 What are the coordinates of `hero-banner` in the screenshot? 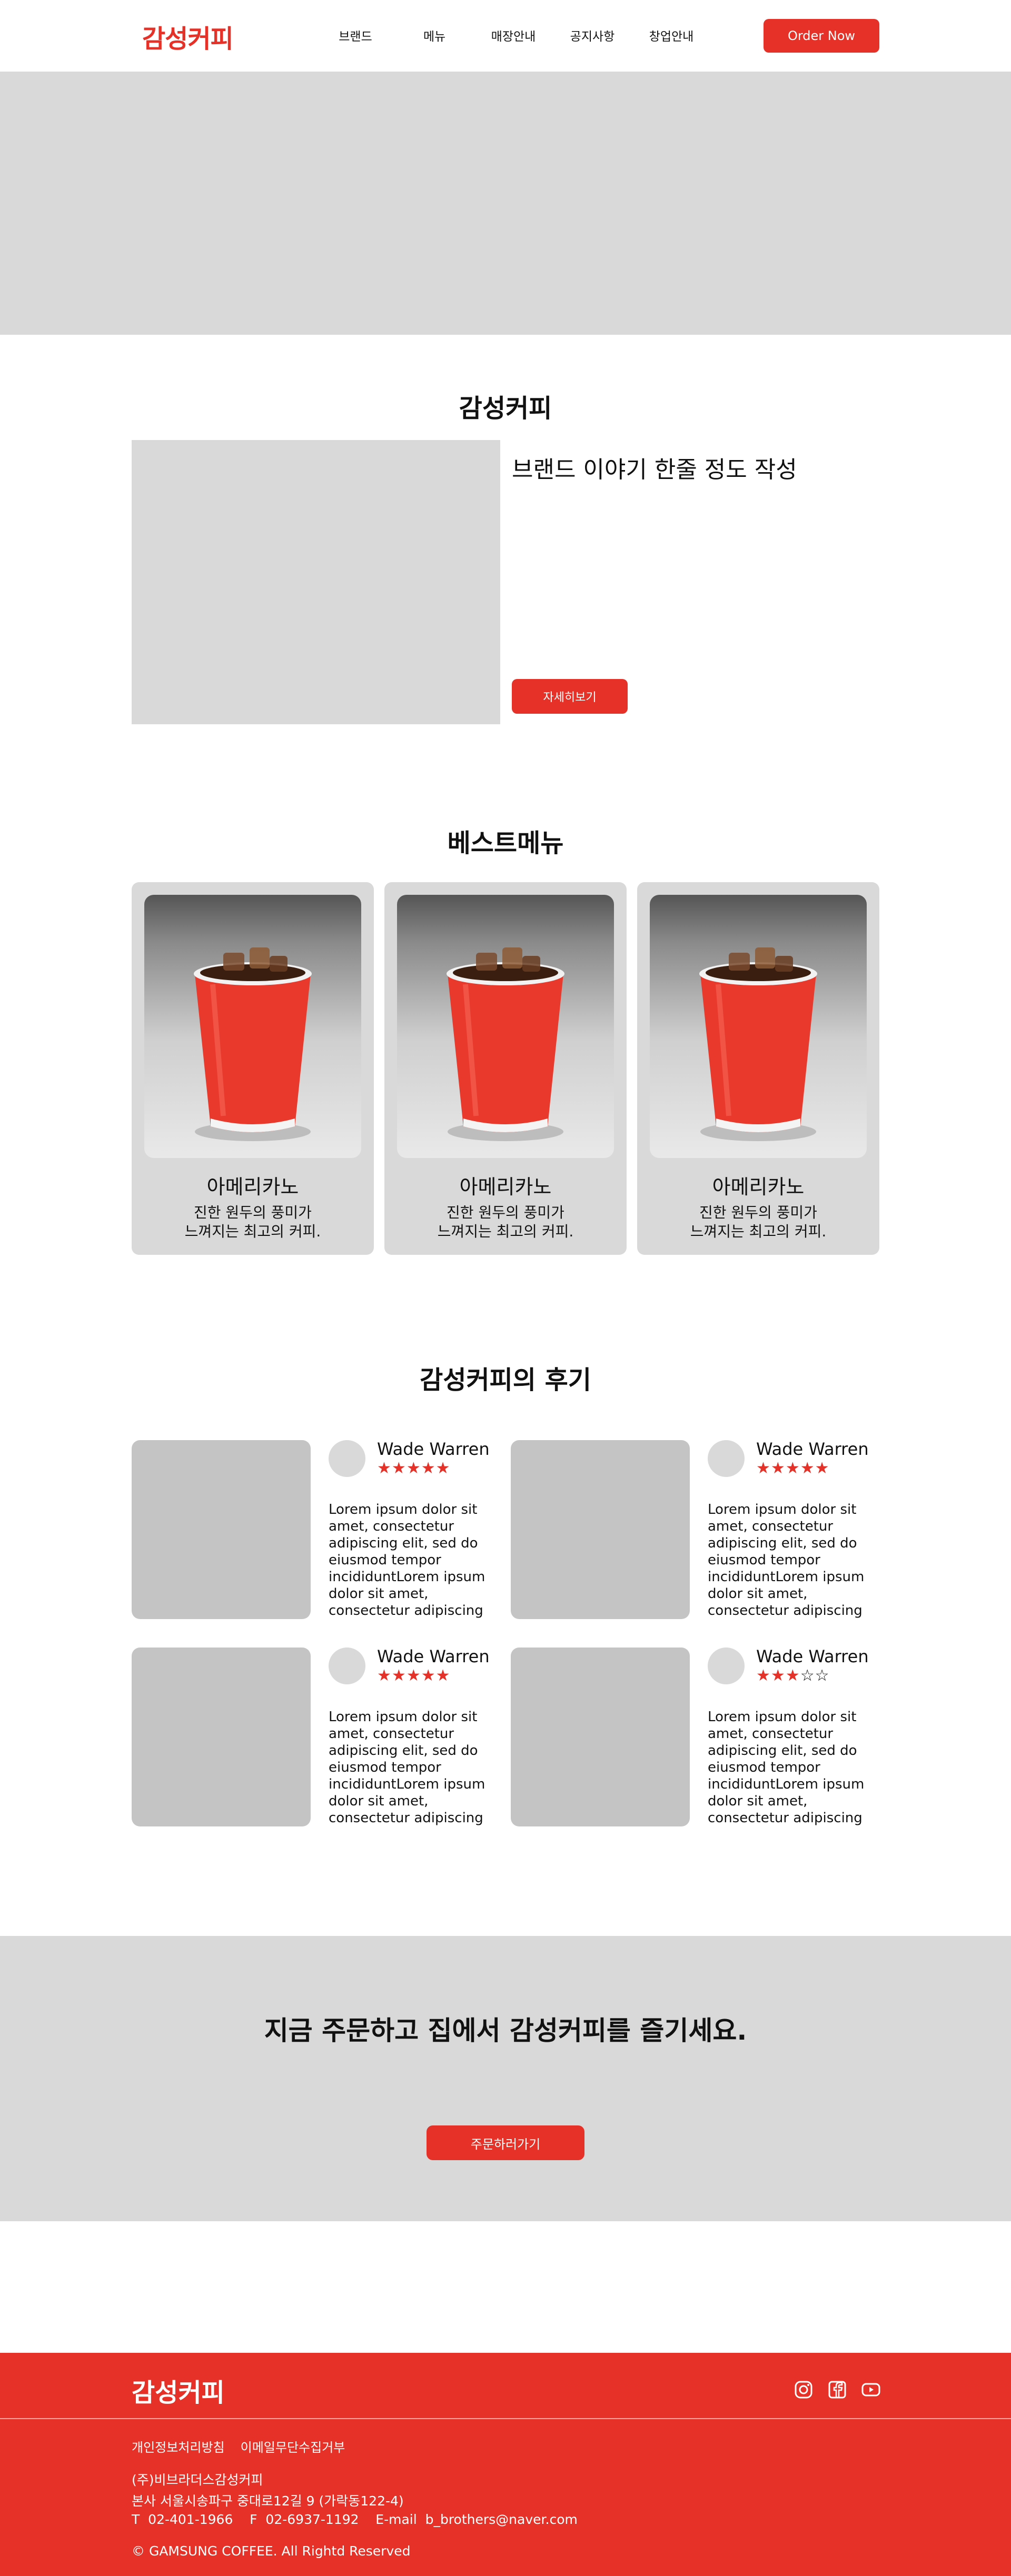 It's located at (506, 204).